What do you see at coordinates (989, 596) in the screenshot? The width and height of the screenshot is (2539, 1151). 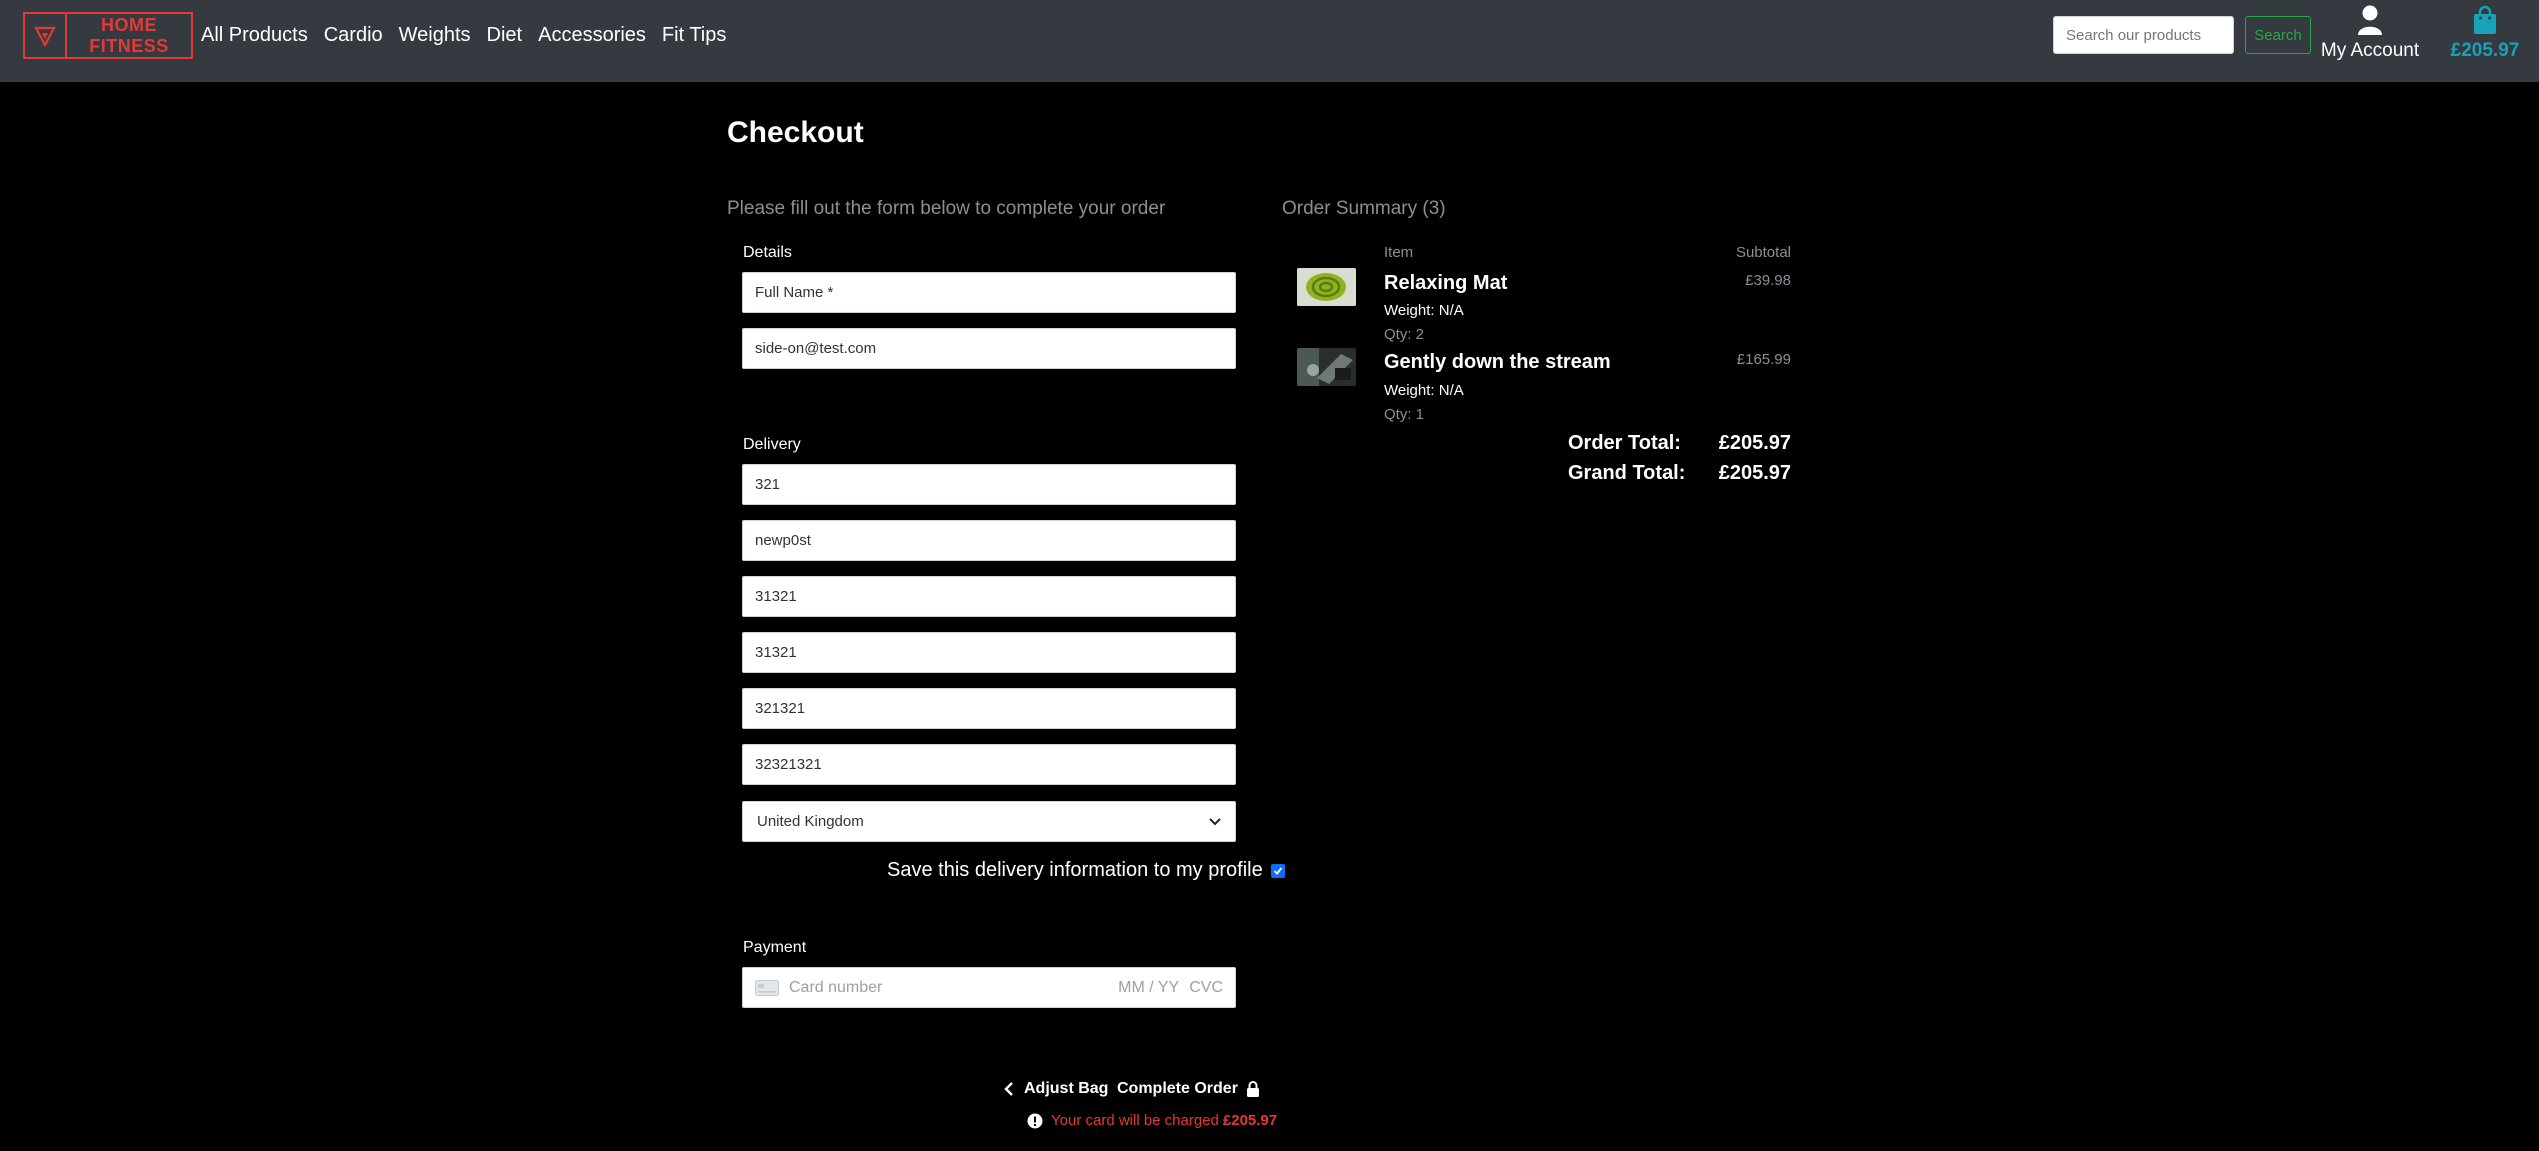 I see `town-or-city-input` at bounding box center [989, 596].